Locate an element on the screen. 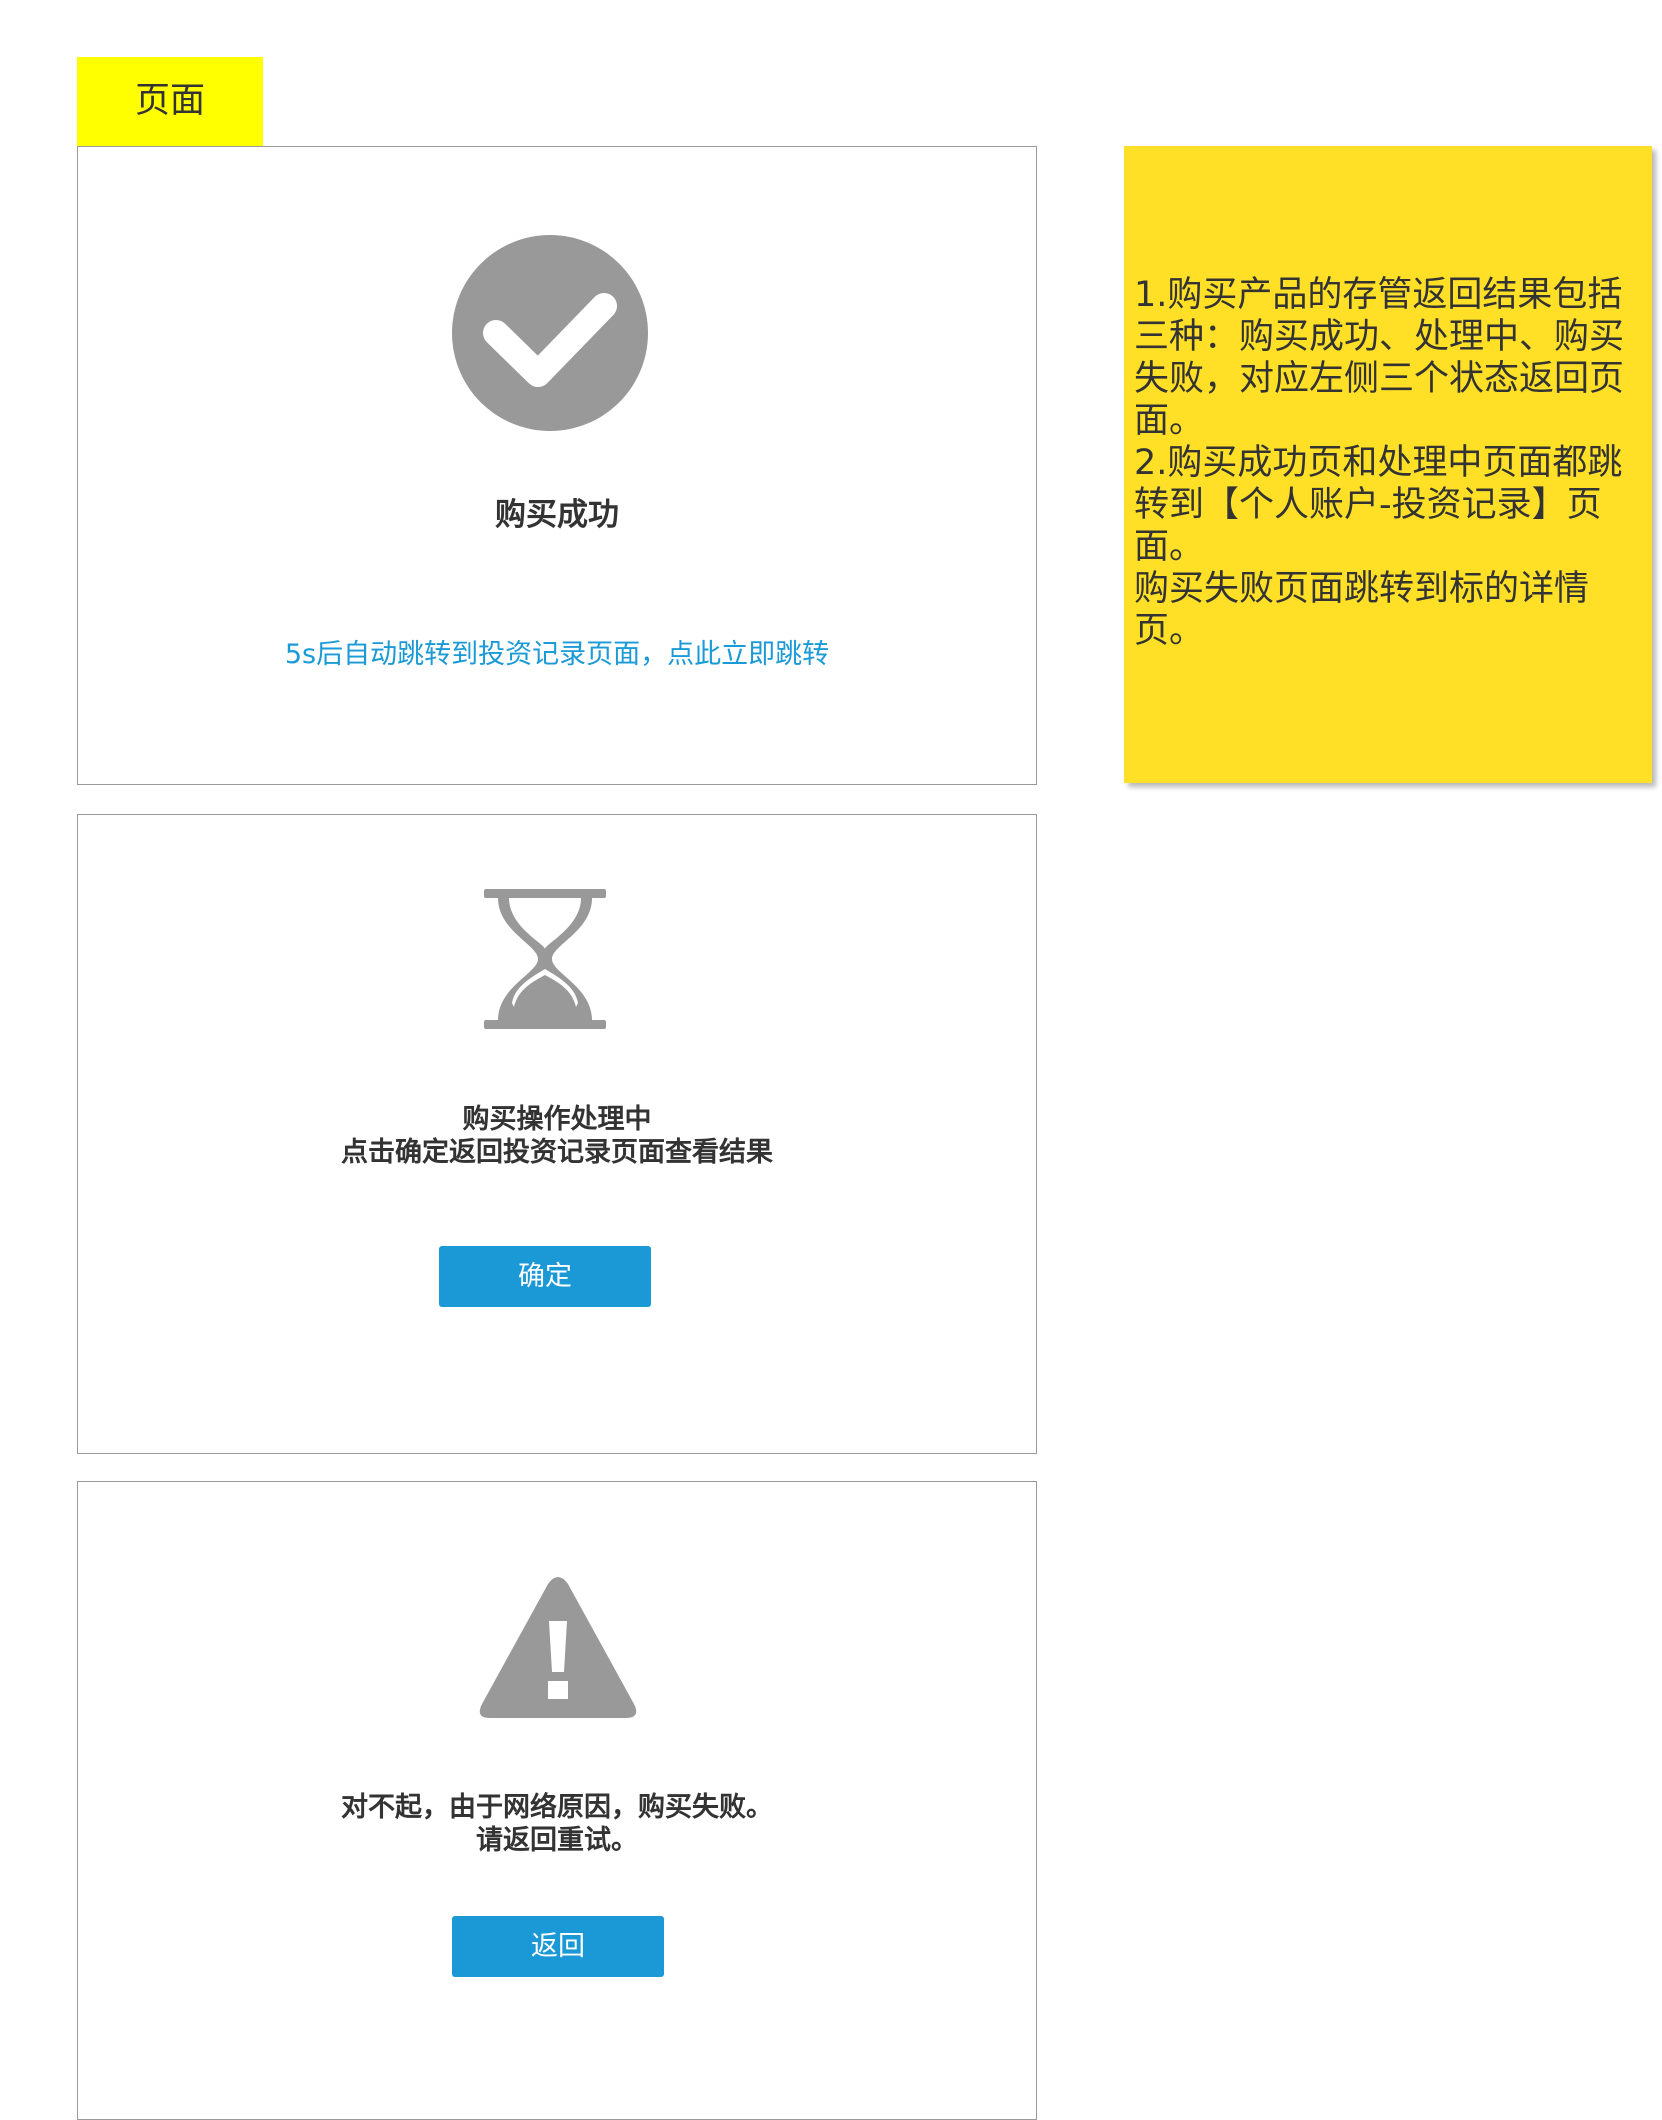 The height and width of the screenshot is (2120, 1662). redirect-link: 5s后自动跳转到投资记录页面，点此立即跳转 is located at coordinates (557, 655).